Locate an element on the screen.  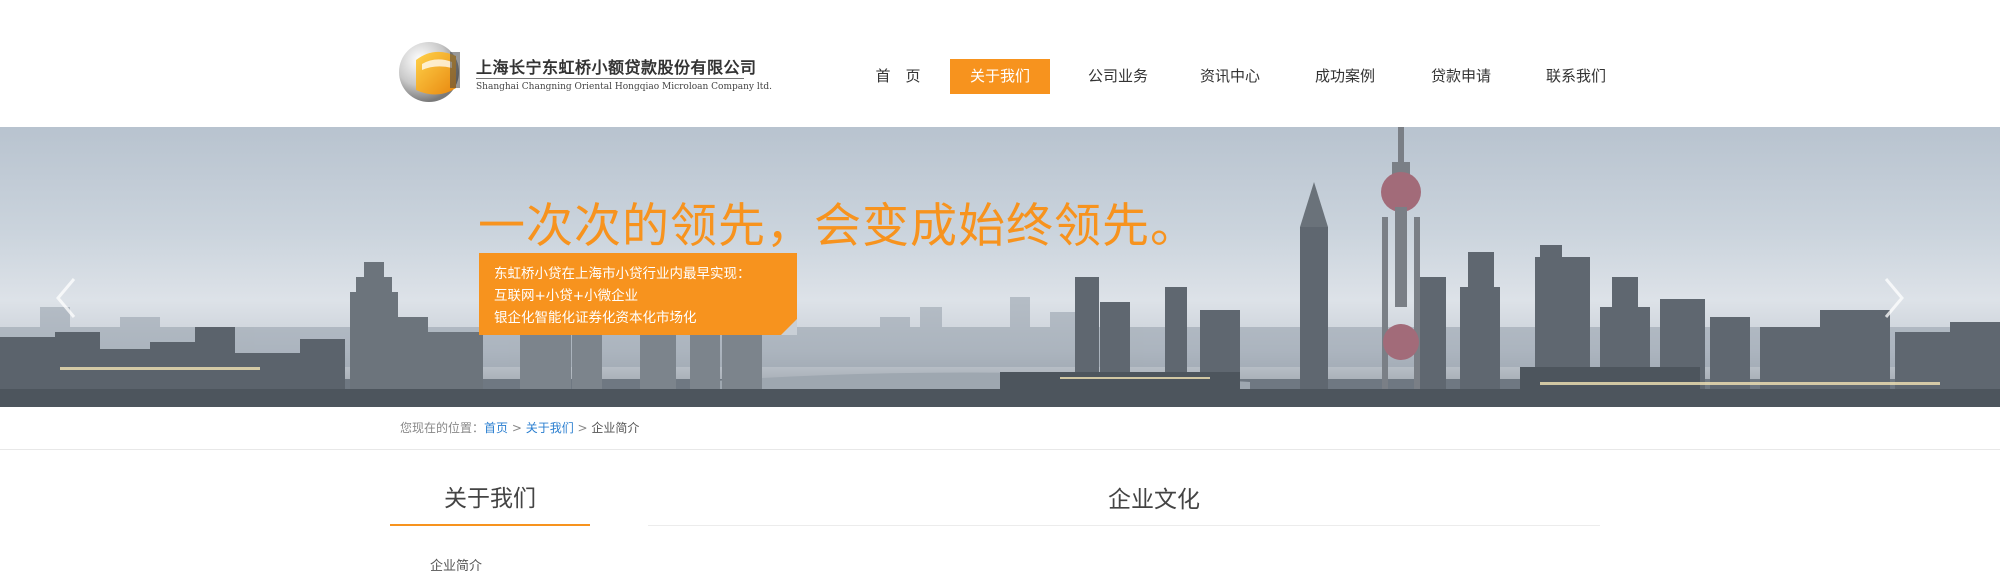
logo-divider is located at coordinates (610, 78).